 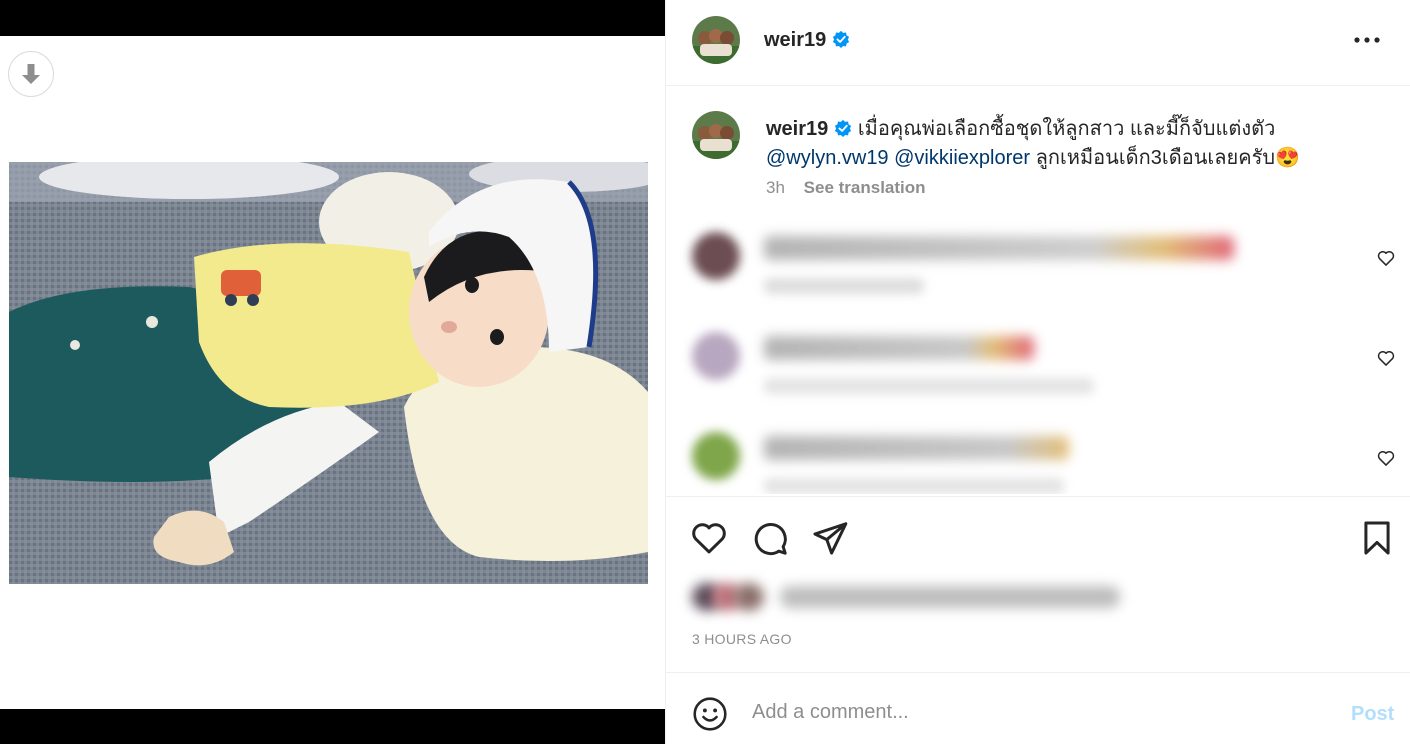 What do you see at coordinates (809, 129) in the screenshot?
I see `caption-username: weir19` at bounding box center [809, 129].